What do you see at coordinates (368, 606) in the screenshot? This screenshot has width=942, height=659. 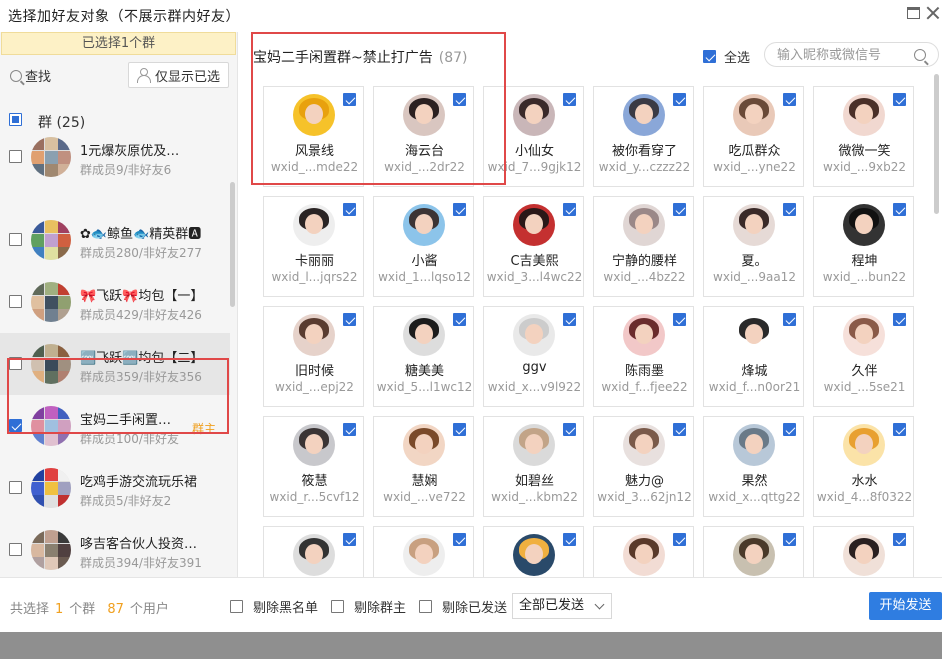 I see `exclude-owner-option: 剔除群主` at bounding box center [368, 606].